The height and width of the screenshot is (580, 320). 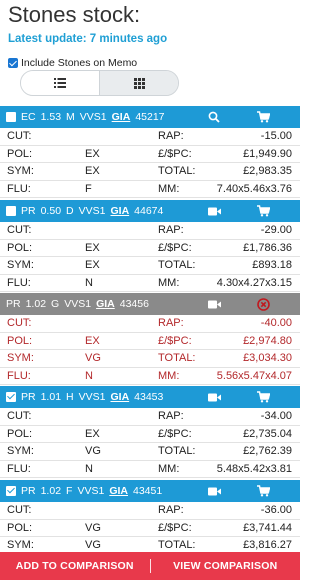 What do you see at coordinates (88, 39) in the screenshot?
I see `last-update-text: Latest update: 7 minutes ago` at bounding box center [88, 39].